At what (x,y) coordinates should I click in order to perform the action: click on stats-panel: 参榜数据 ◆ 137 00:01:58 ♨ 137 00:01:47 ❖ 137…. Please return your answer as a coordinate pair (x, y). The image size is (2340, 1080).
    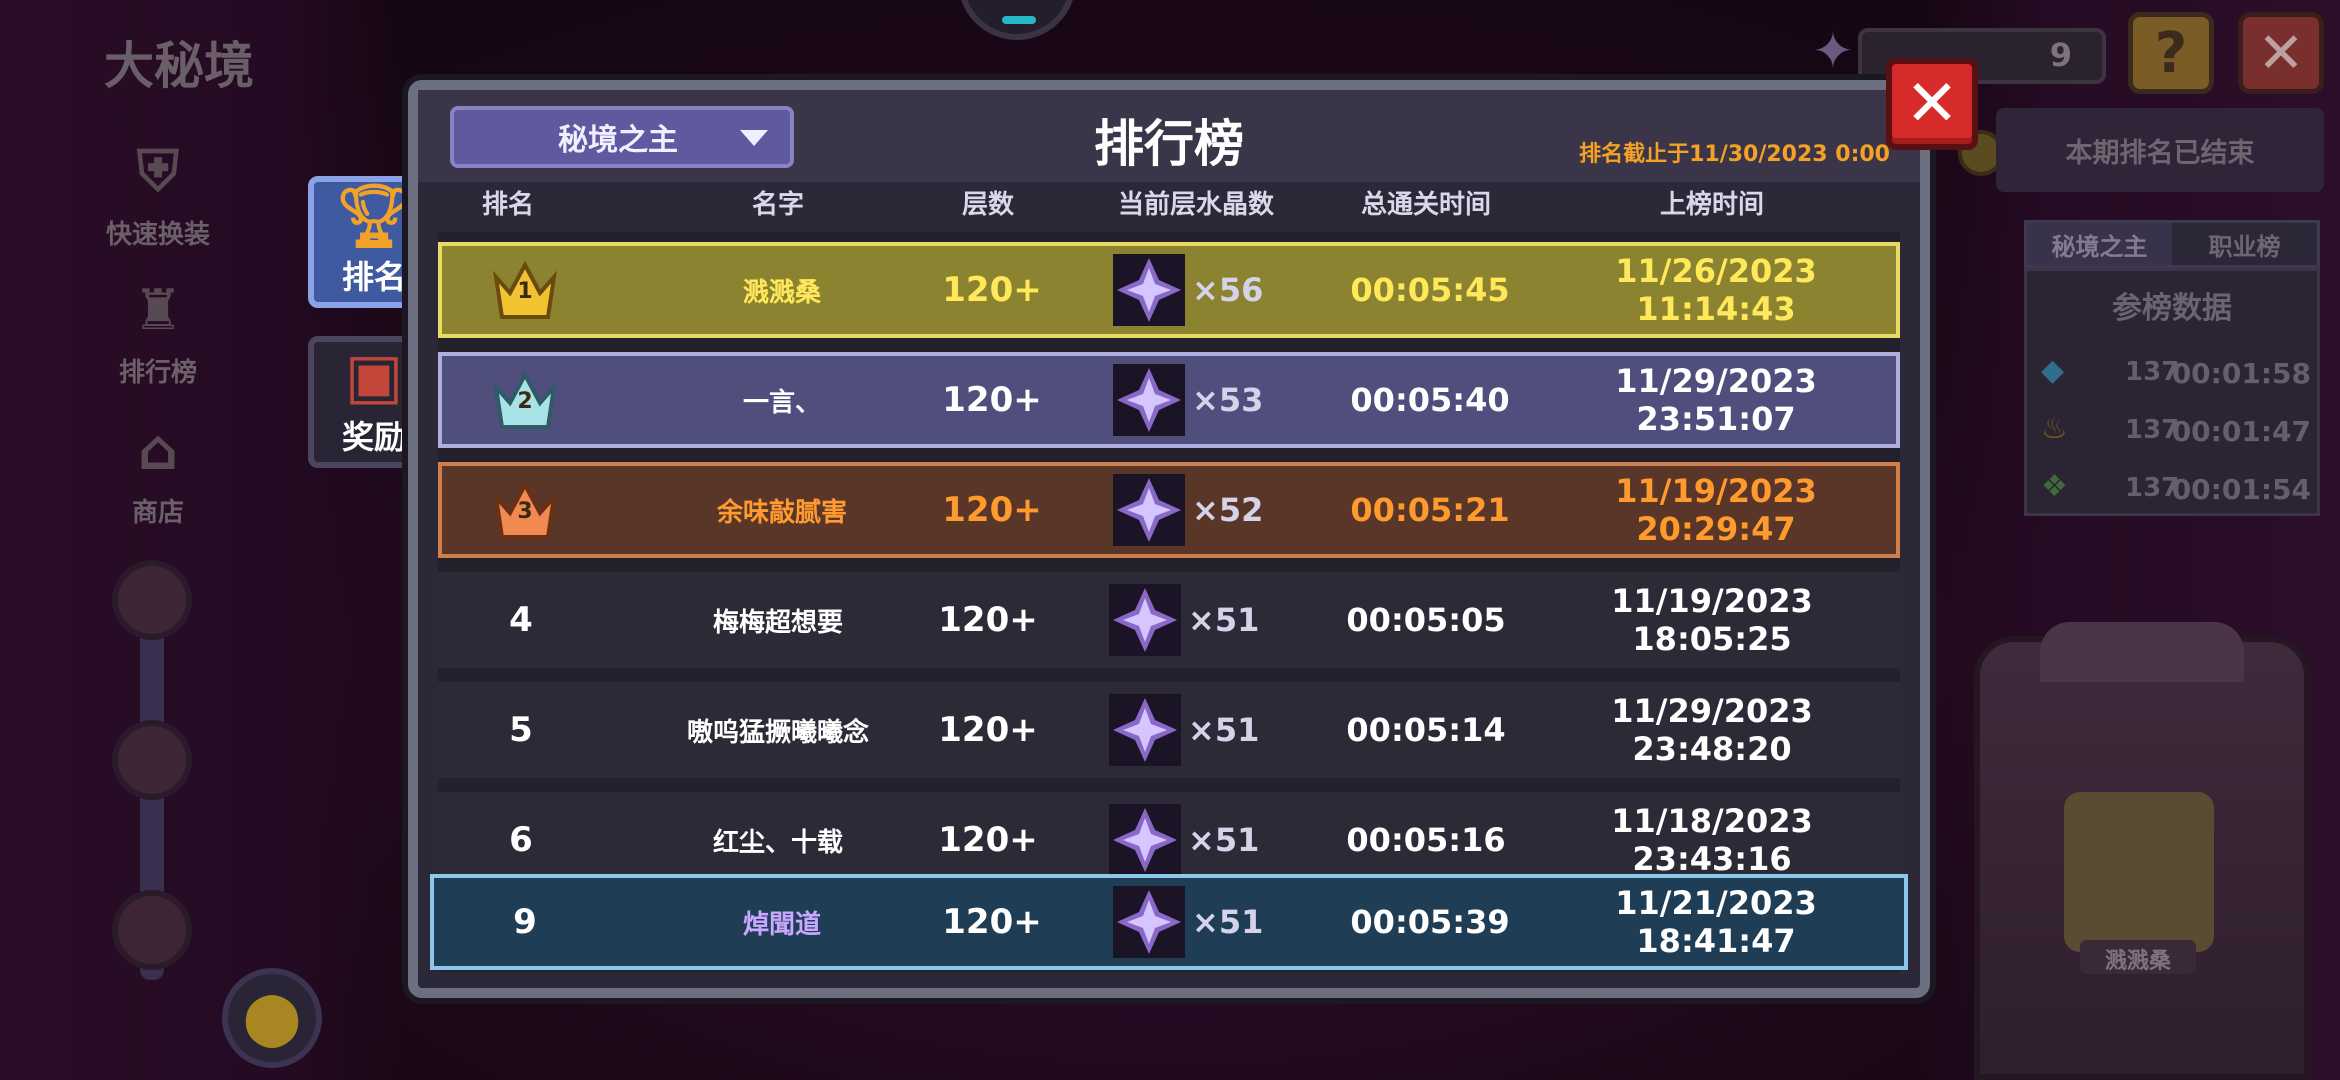
    Looking at the image, I should click on (2172, 392).